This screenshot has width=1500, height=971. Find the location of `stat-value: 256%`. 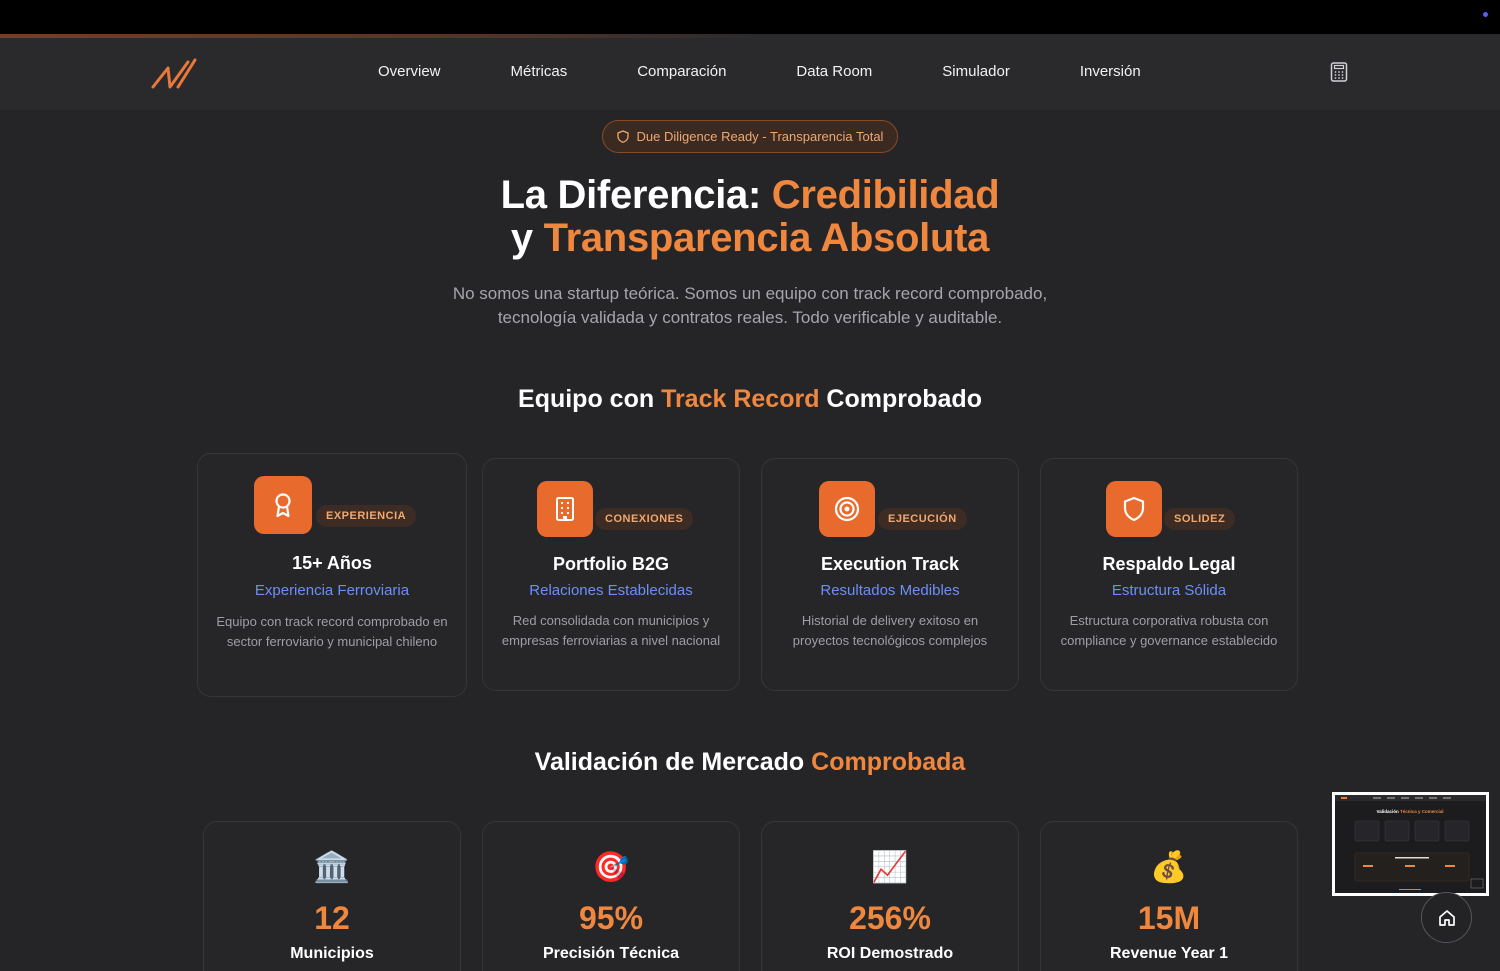

stat-value: 256% is located at coordinates (890, 918).